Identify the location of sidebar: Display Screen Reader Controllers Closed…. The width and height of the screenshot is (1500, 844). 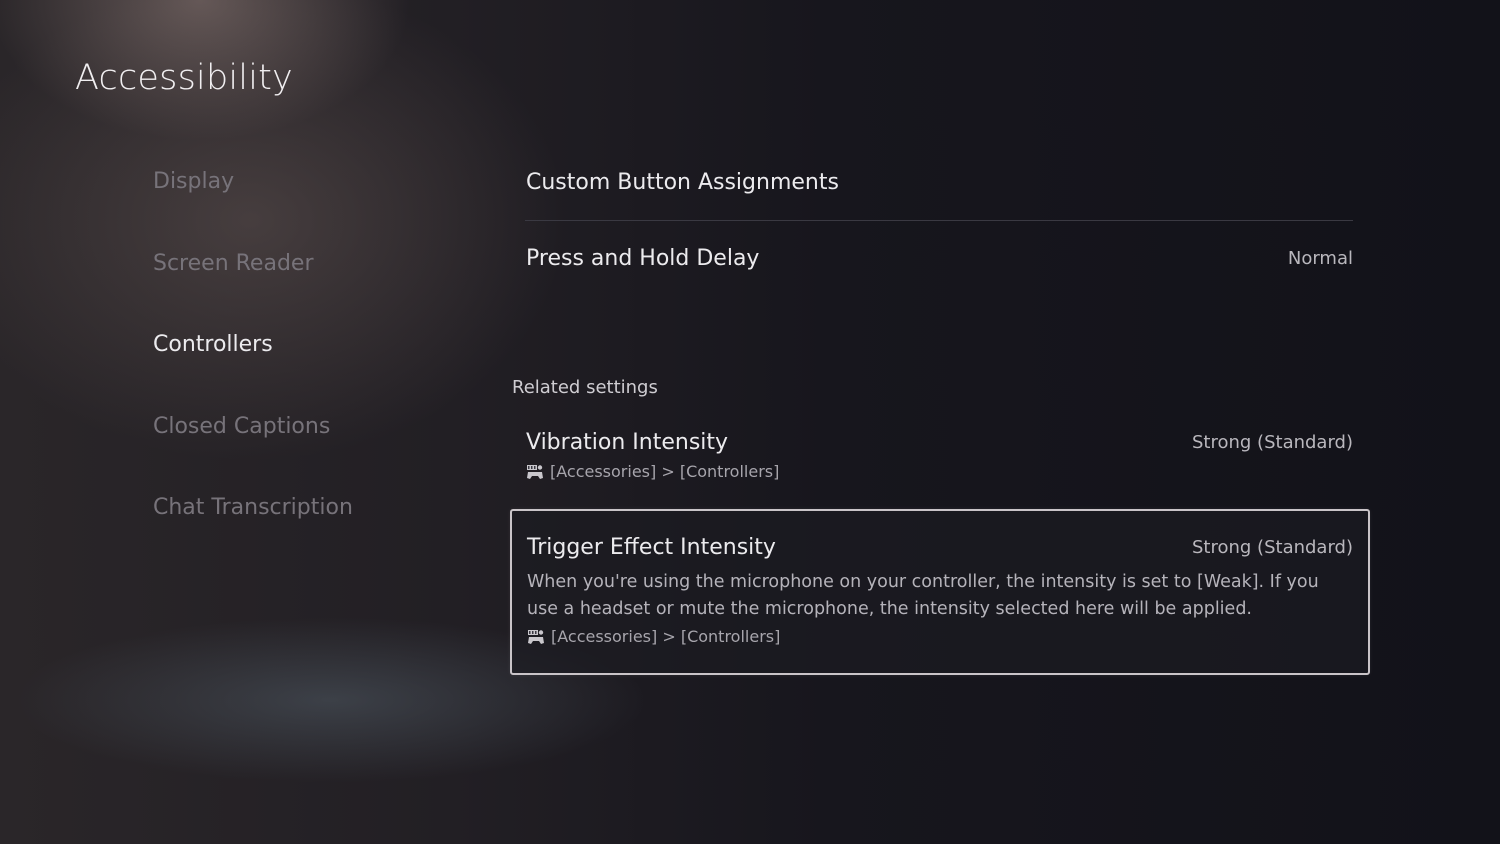
(253, 368).